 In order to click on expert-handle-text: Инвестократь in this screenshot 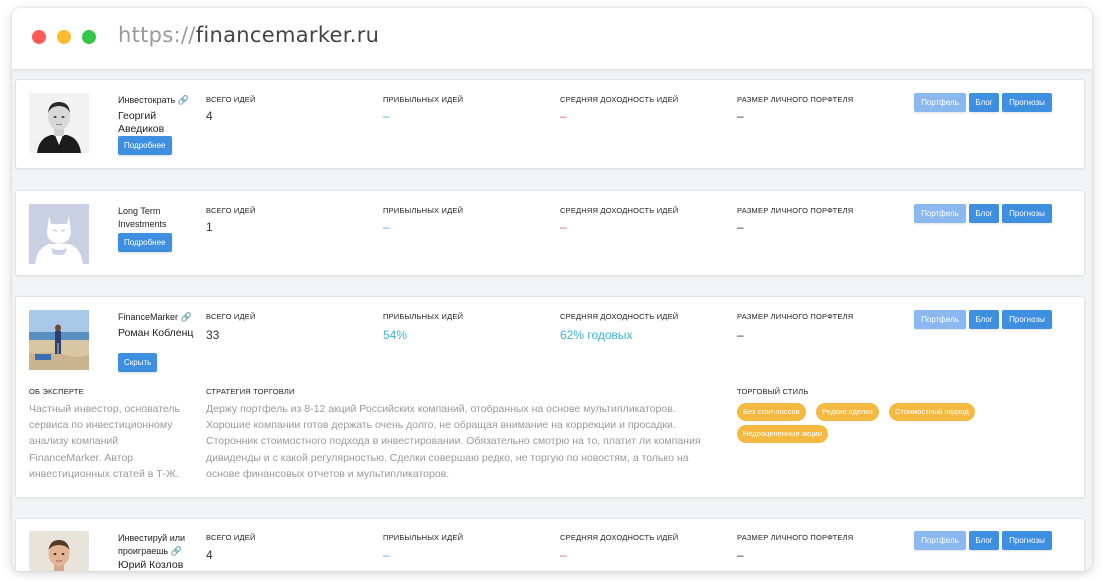, I will do `click(147, 100)`.